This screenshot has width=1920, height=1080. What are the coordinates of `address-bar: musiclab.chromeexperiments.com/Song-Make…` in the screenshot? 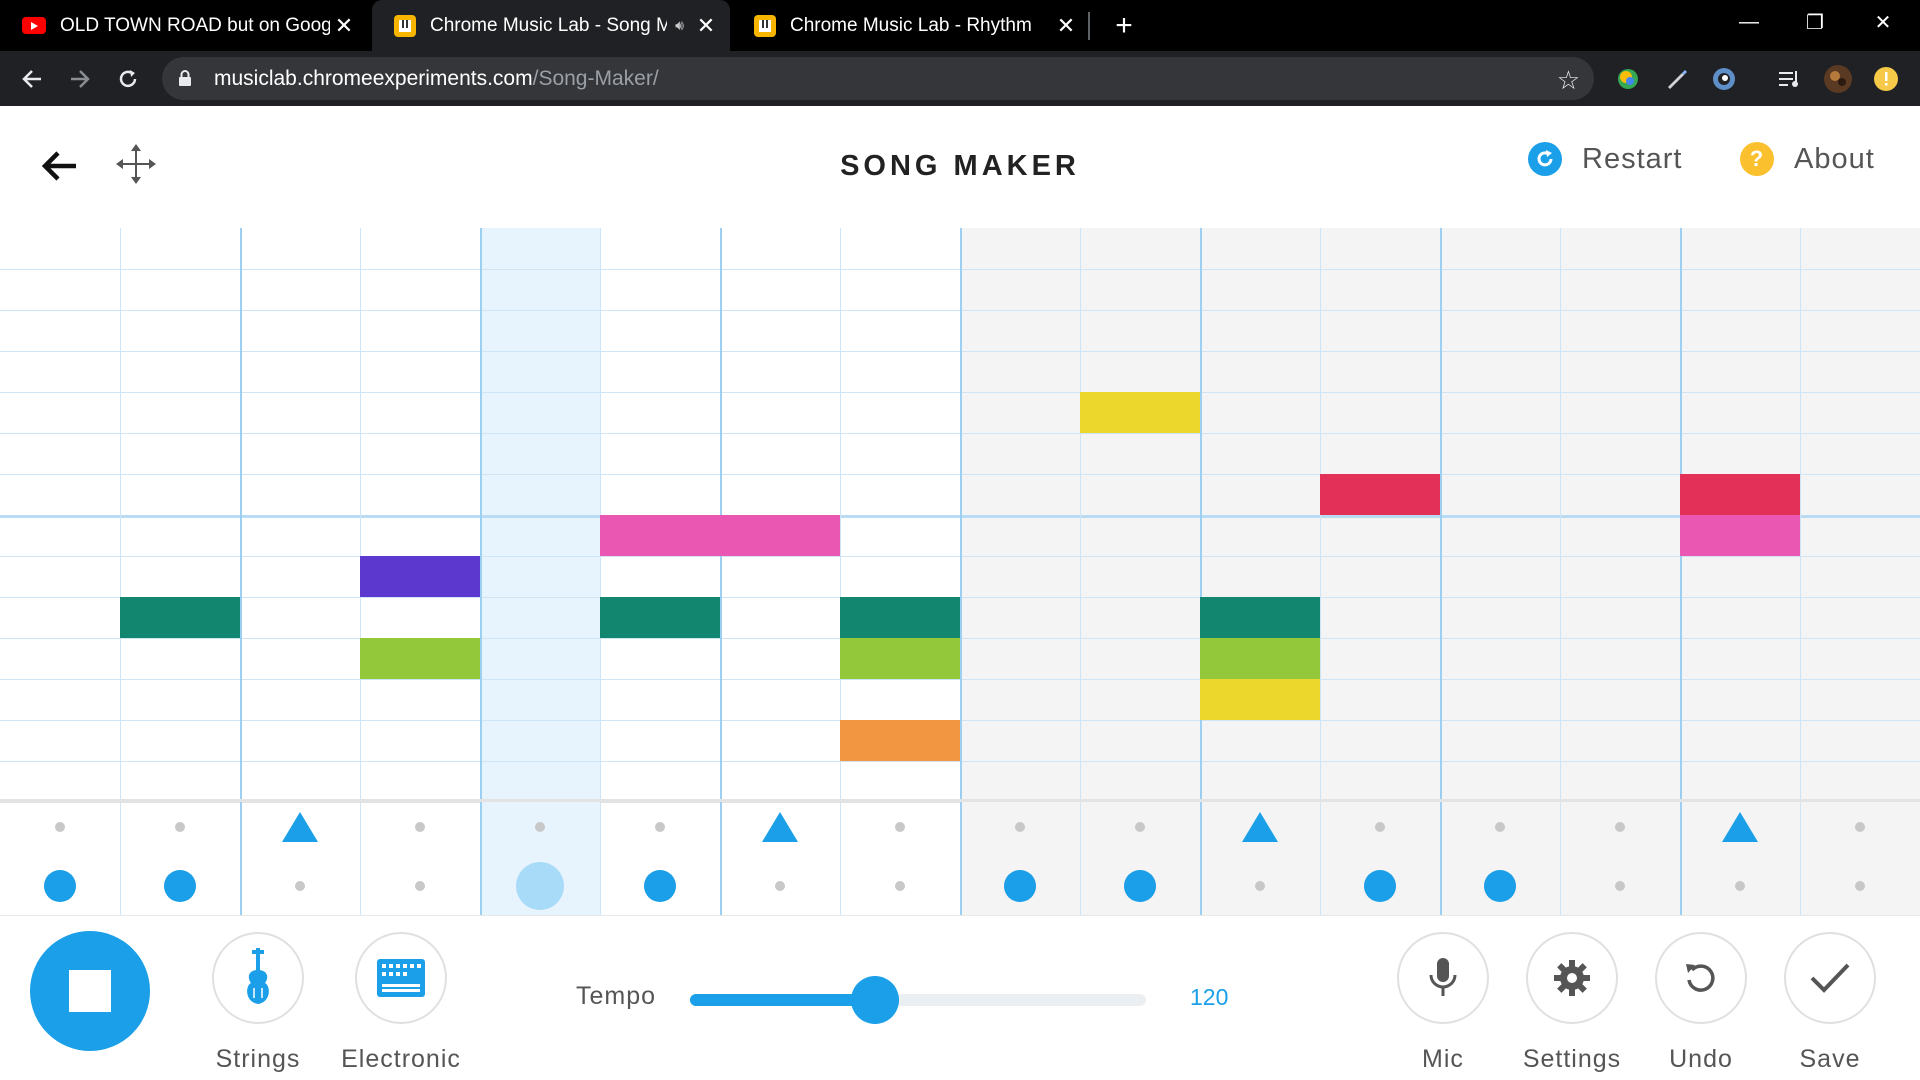 It's located at (878, 78).